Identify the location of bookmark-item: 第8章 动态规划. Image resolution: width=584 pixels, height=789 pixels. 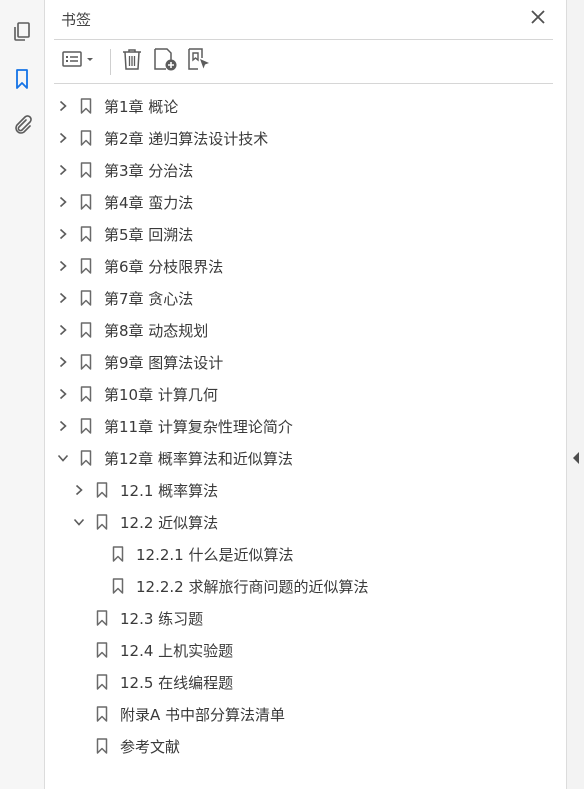
(132, 330).